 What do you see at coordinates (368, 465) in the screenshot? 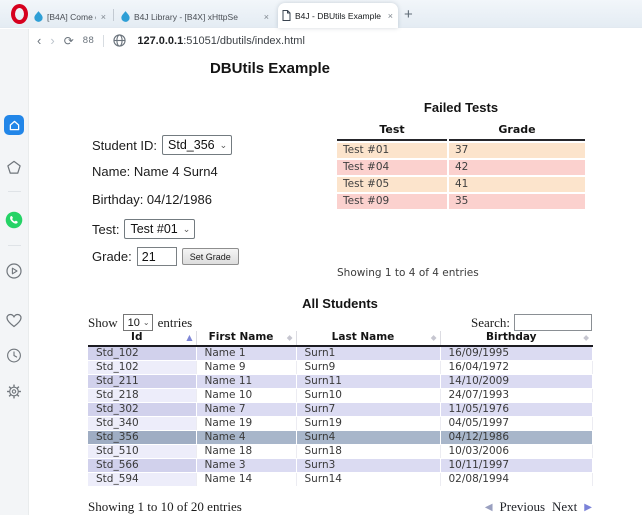
I see `student-cell: Surn3` at bounding box center [368, 465].